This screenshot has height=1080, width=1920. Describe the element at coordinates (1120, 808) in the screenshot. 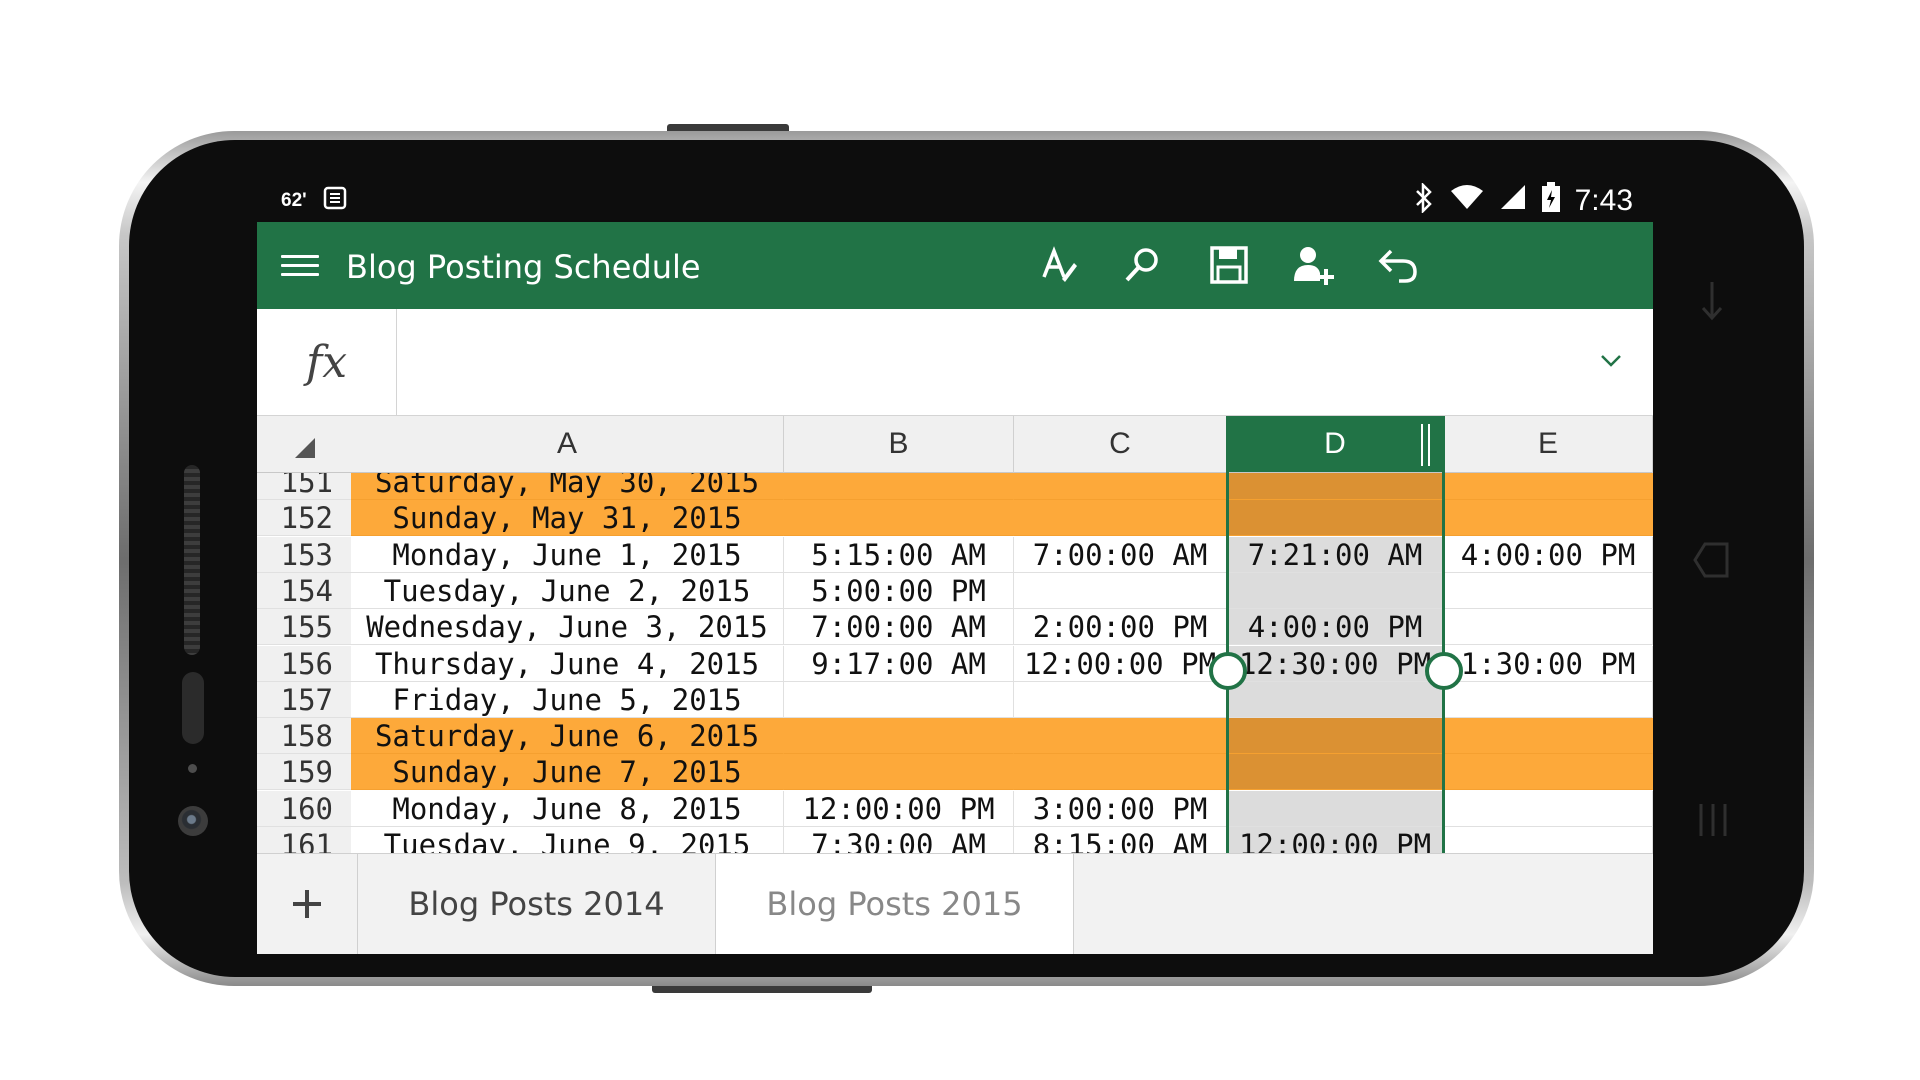

I see `cell-c: 3:00:00 PM` at that location.